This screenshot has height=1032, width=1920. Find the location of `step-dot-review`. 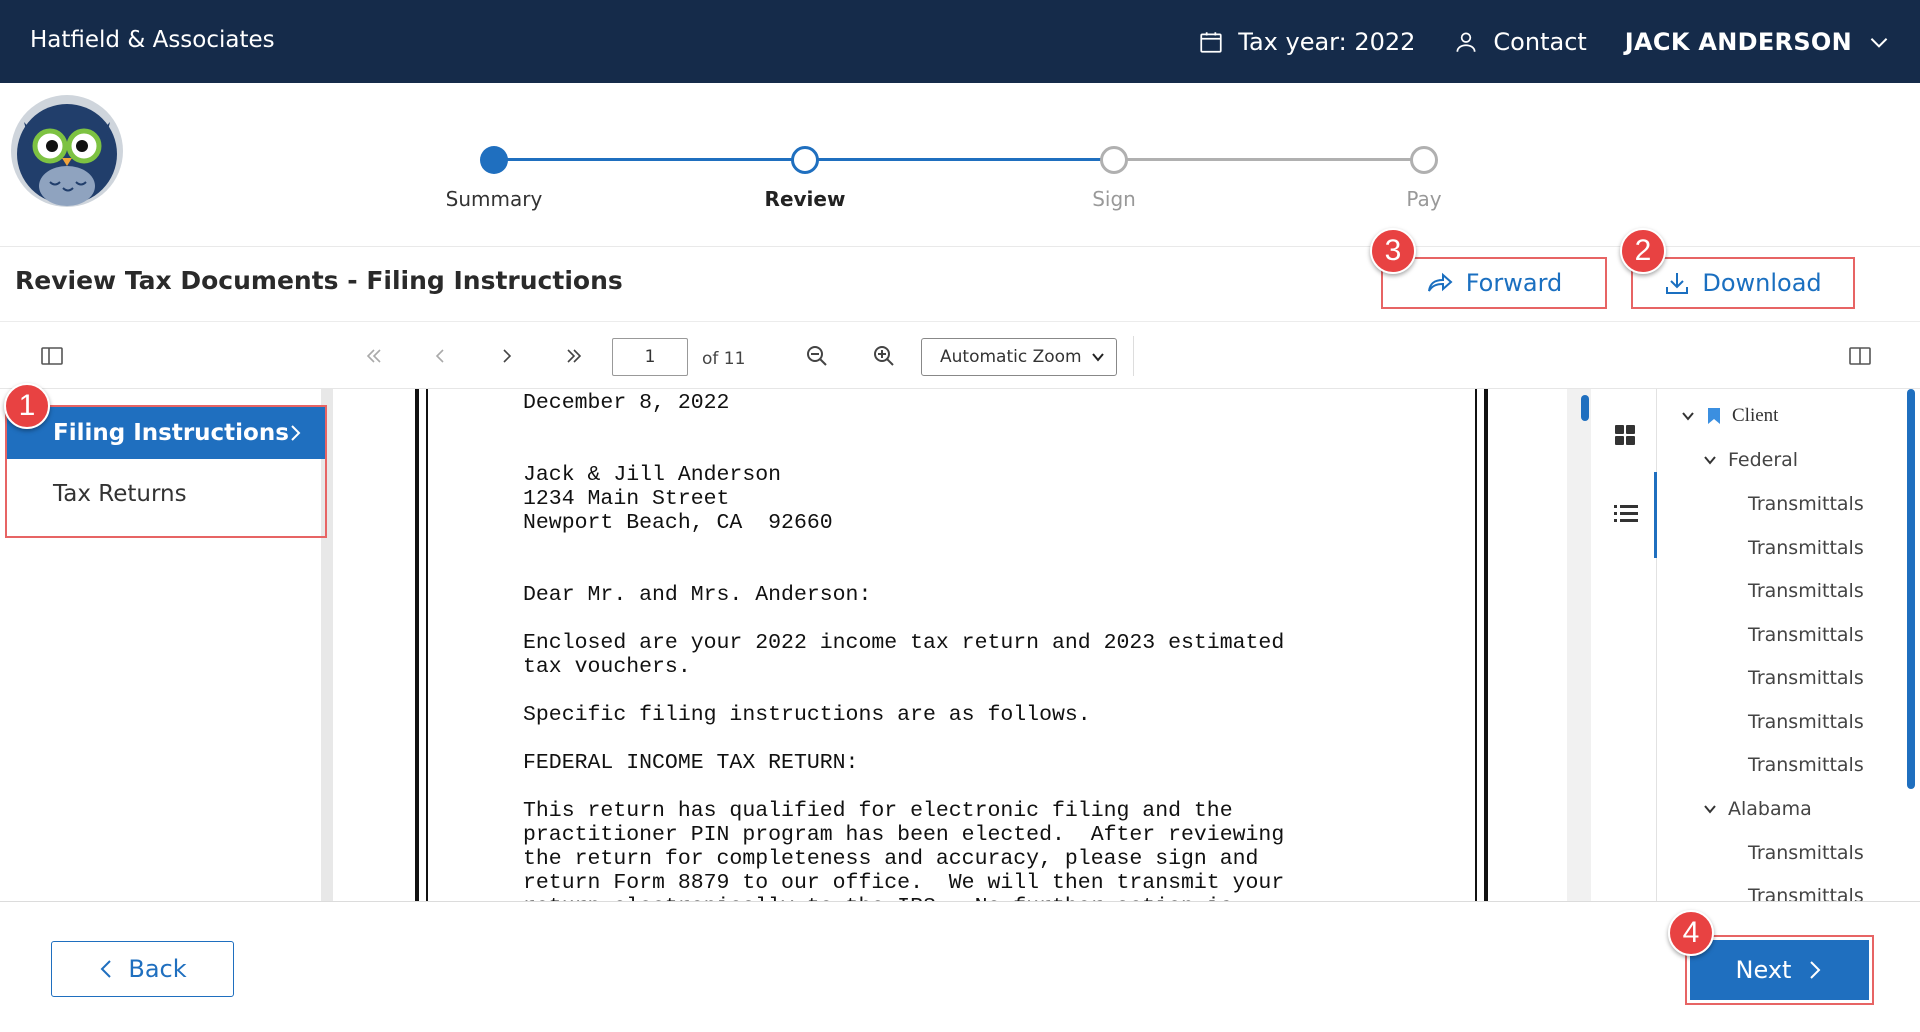

step-dot-review is located at coordinates (805, 160).